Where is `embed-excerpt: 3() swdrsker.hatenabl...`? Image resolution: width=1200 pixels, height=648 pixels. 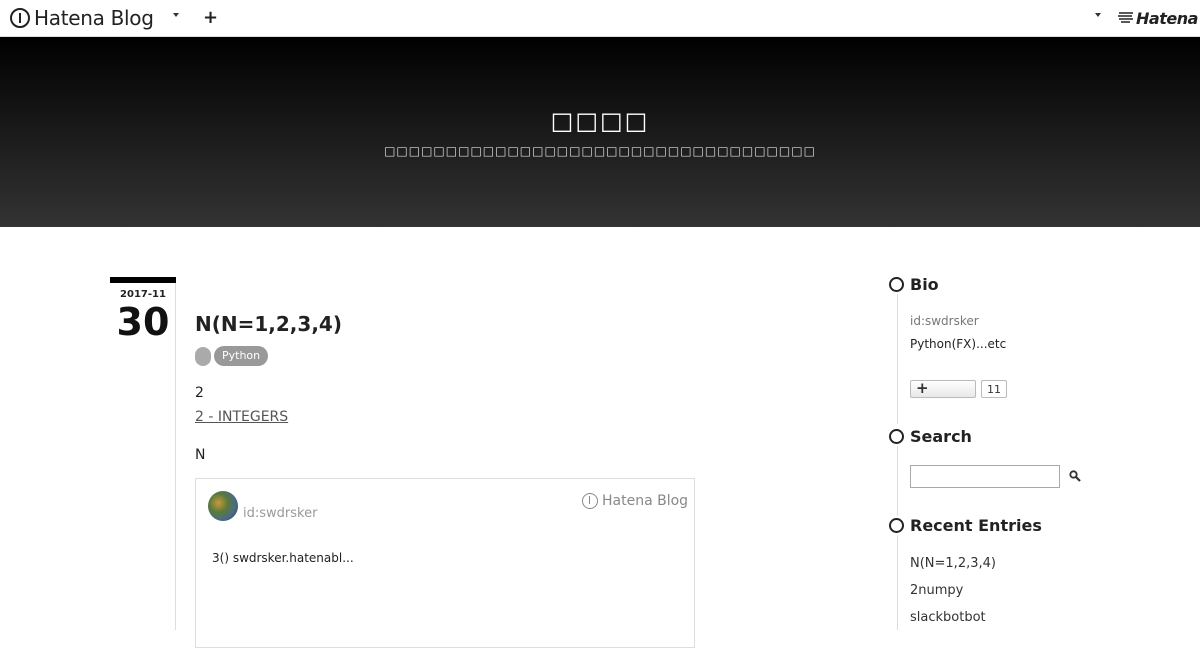
embed-excerpt: 3() swdrsker.hatenabl... is located at coordinates (283, 558).